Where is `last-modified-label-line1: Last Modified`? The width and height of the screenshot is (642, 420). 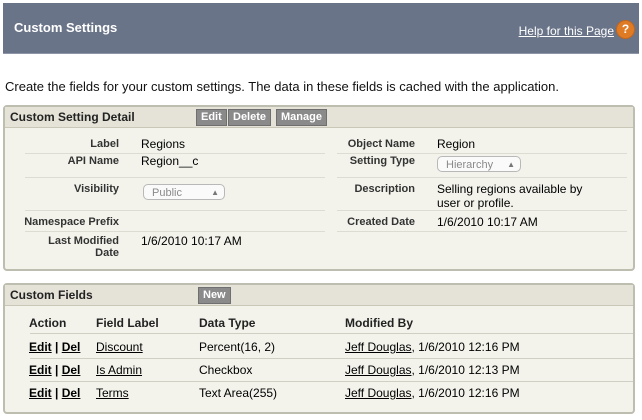 last-modified-label-line1: Last Modified is located at coordinates (83, 241).